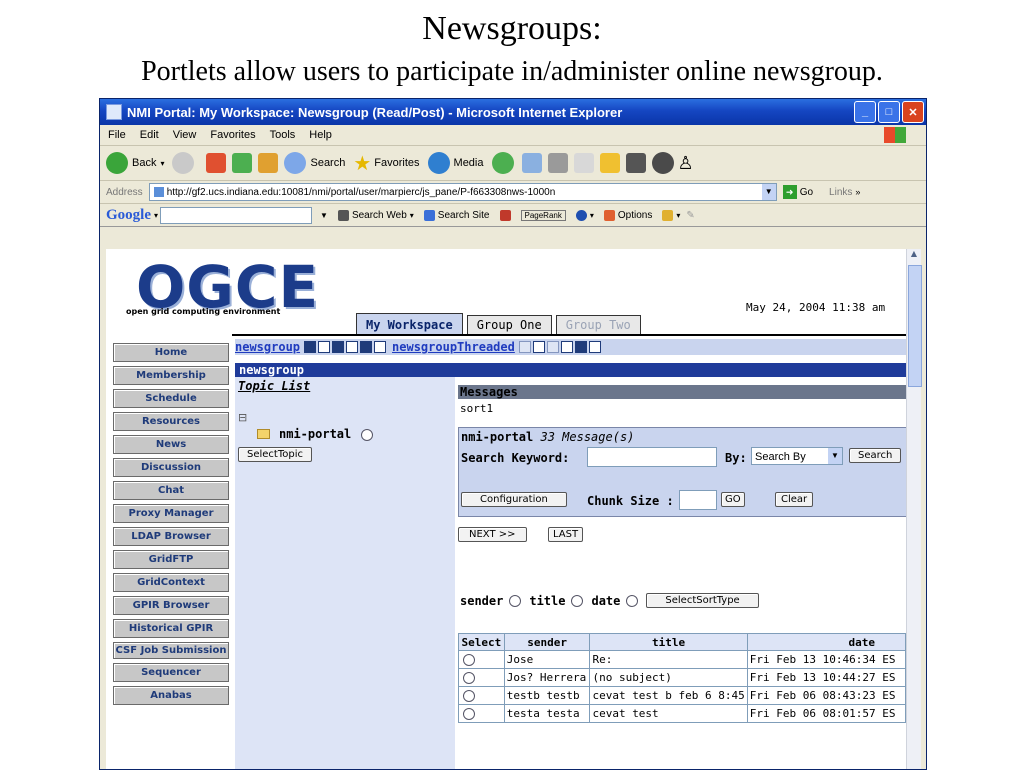  Describe the element at coordinates (171, 582) in the screenshot. I see `nav-gridcontext: GridContext` at that location.